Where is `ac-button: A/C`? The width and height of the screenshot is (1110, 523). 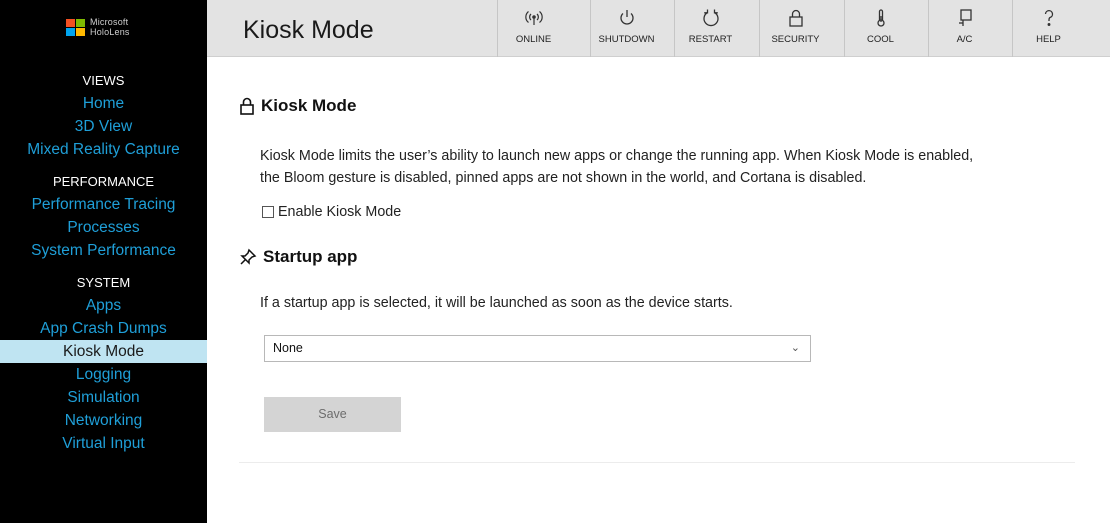 ac-button: A/C is located at coordinates (964, 28).